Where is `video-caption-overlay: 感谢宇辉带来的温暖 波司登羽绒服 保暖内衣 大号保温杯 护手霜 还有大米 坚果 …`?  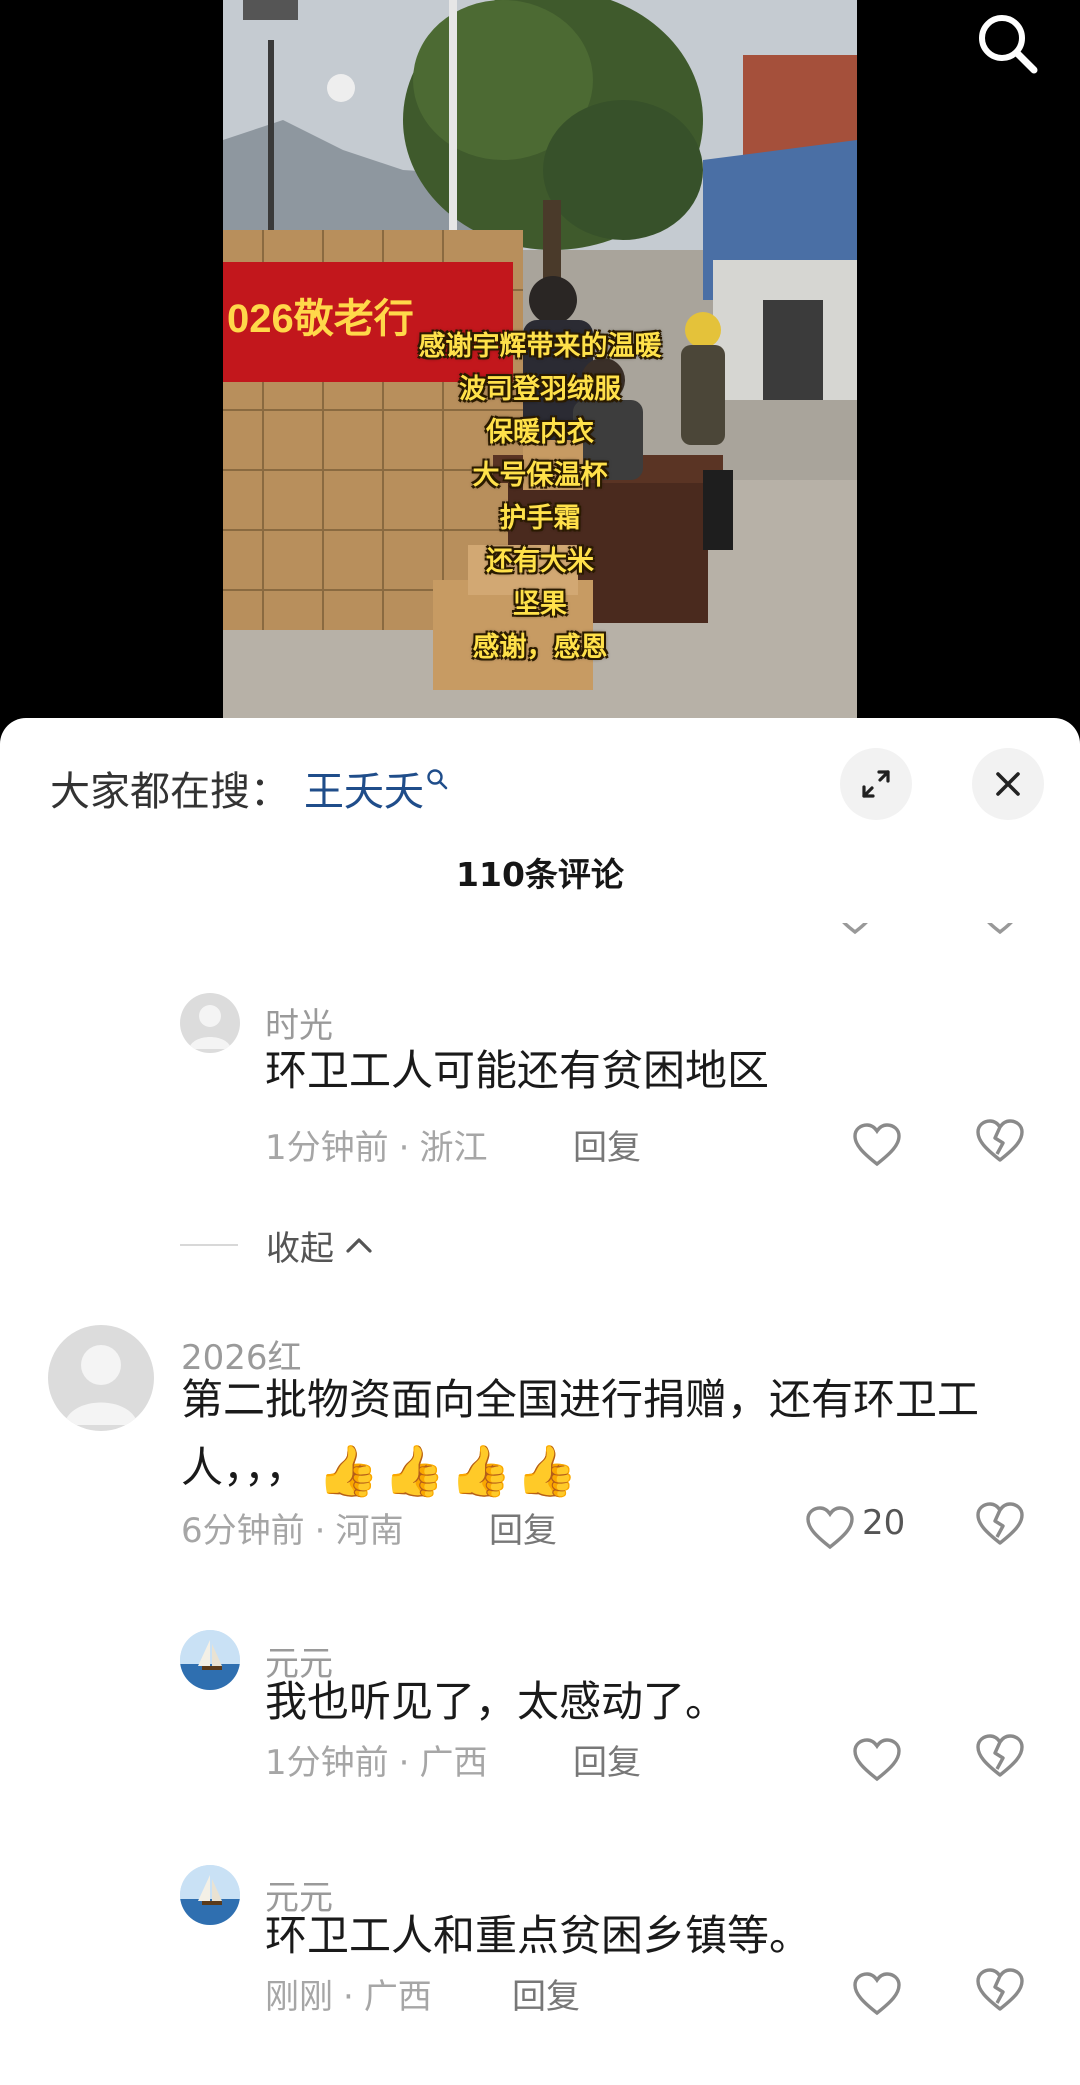
video-caption-overlay: 感谢宇辉带来的温暖 波司登羽绒服 保暖内衣 大号保温杯 护手霜 还有大米 坚果 … is located at coordinates (540, 497).